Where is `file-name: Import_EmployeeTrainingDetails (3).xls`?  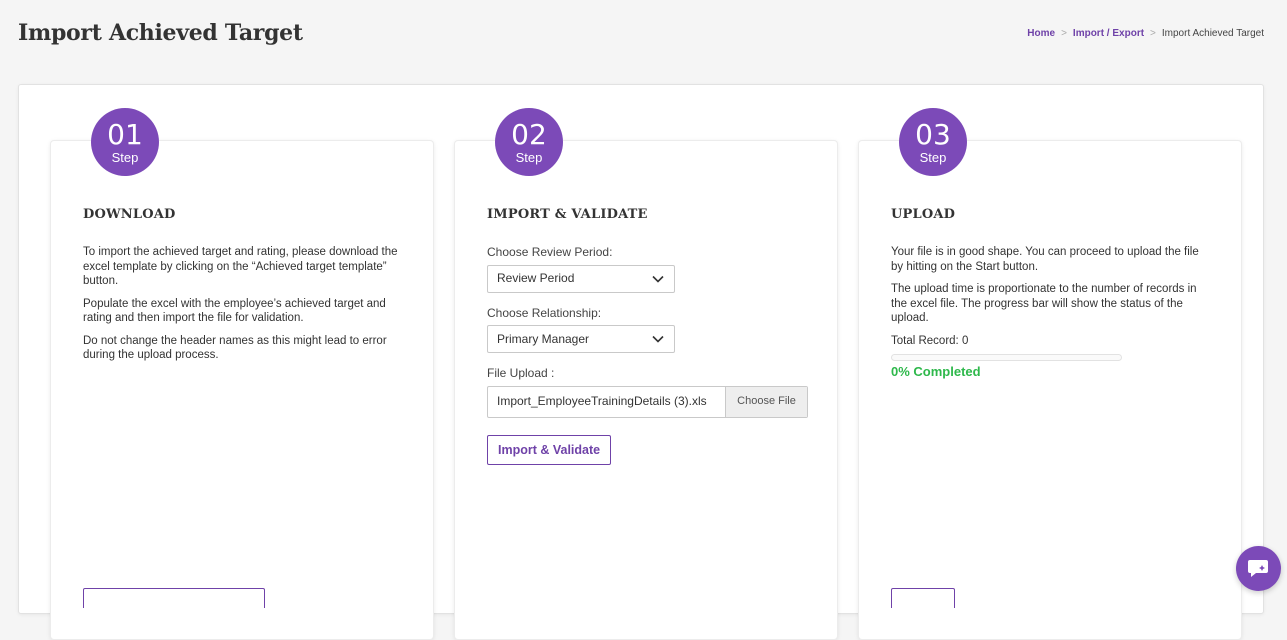 file-name: Import_EmployeeTrainingDetails (3).xls is located at coordinates (602, 401).